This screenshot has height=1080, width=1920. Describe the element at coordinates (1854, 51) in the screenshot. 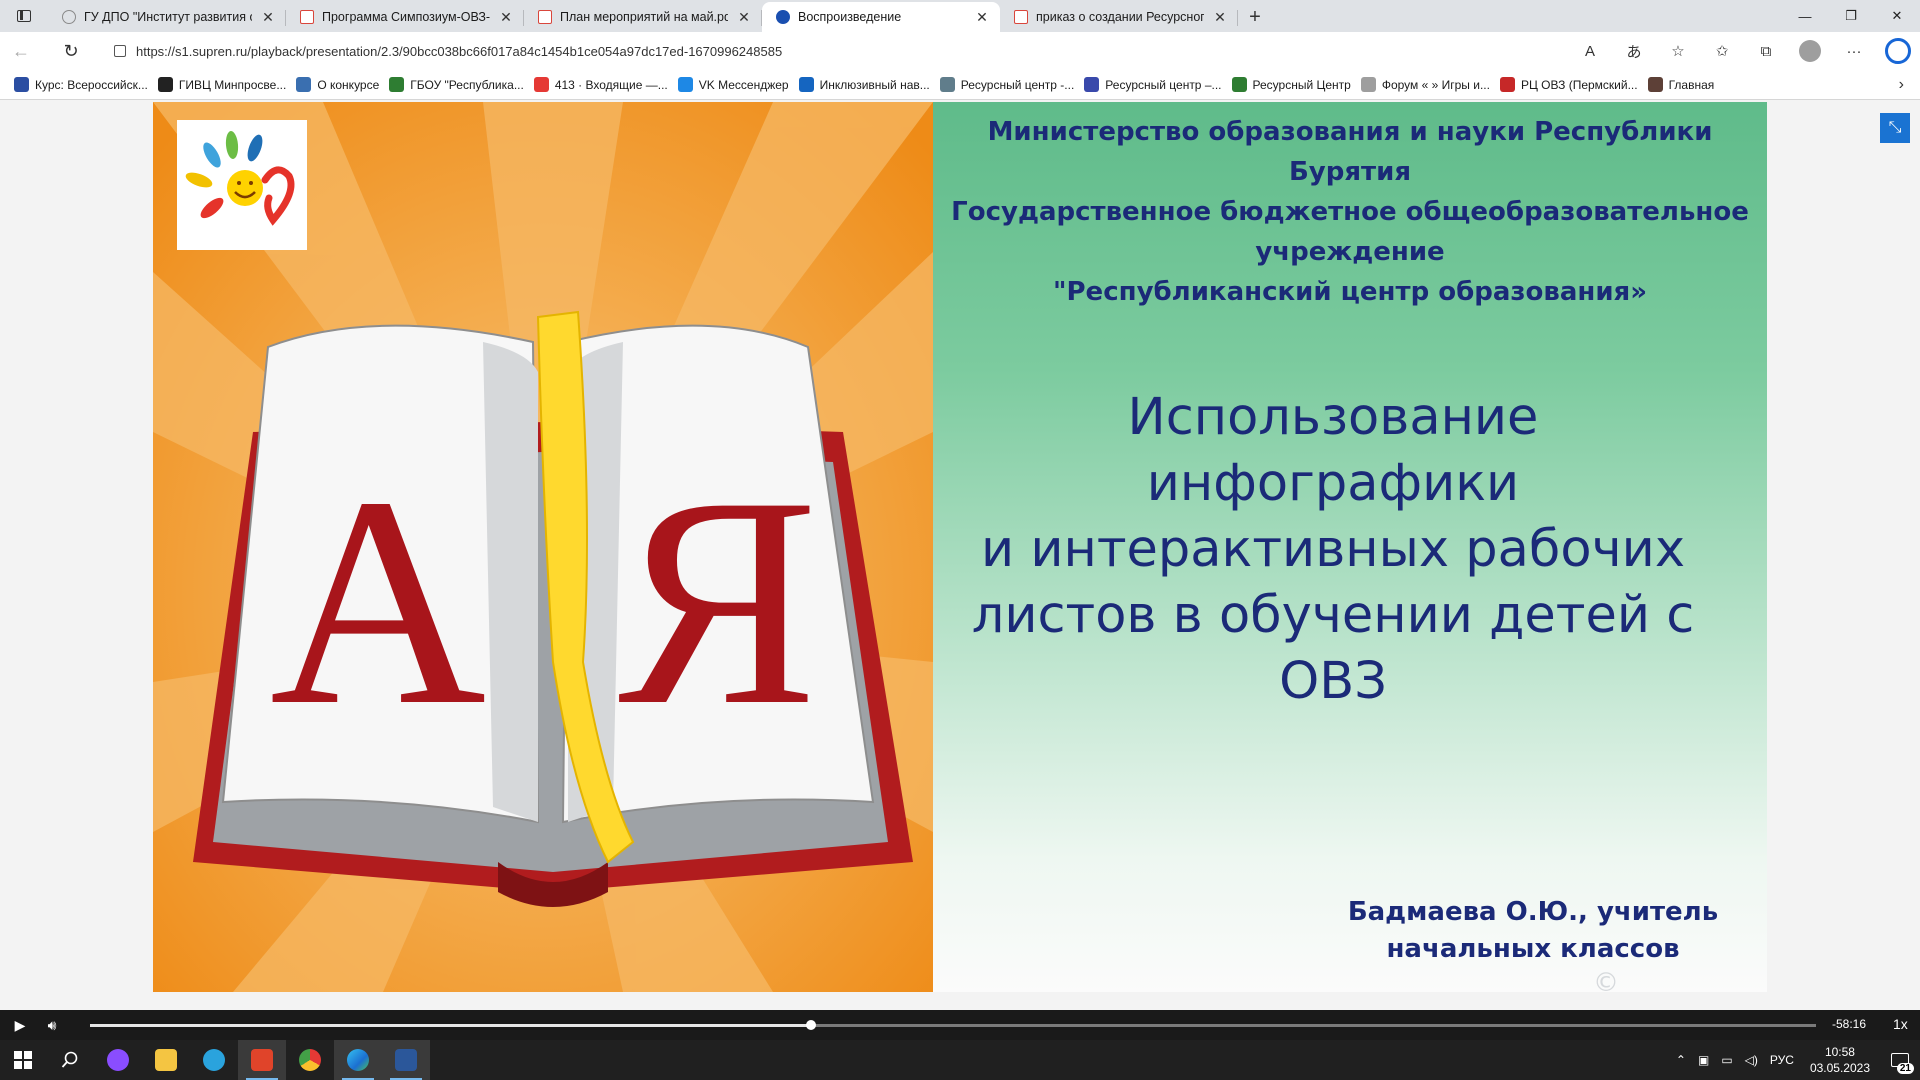

I see `more-button: ···` at that location.